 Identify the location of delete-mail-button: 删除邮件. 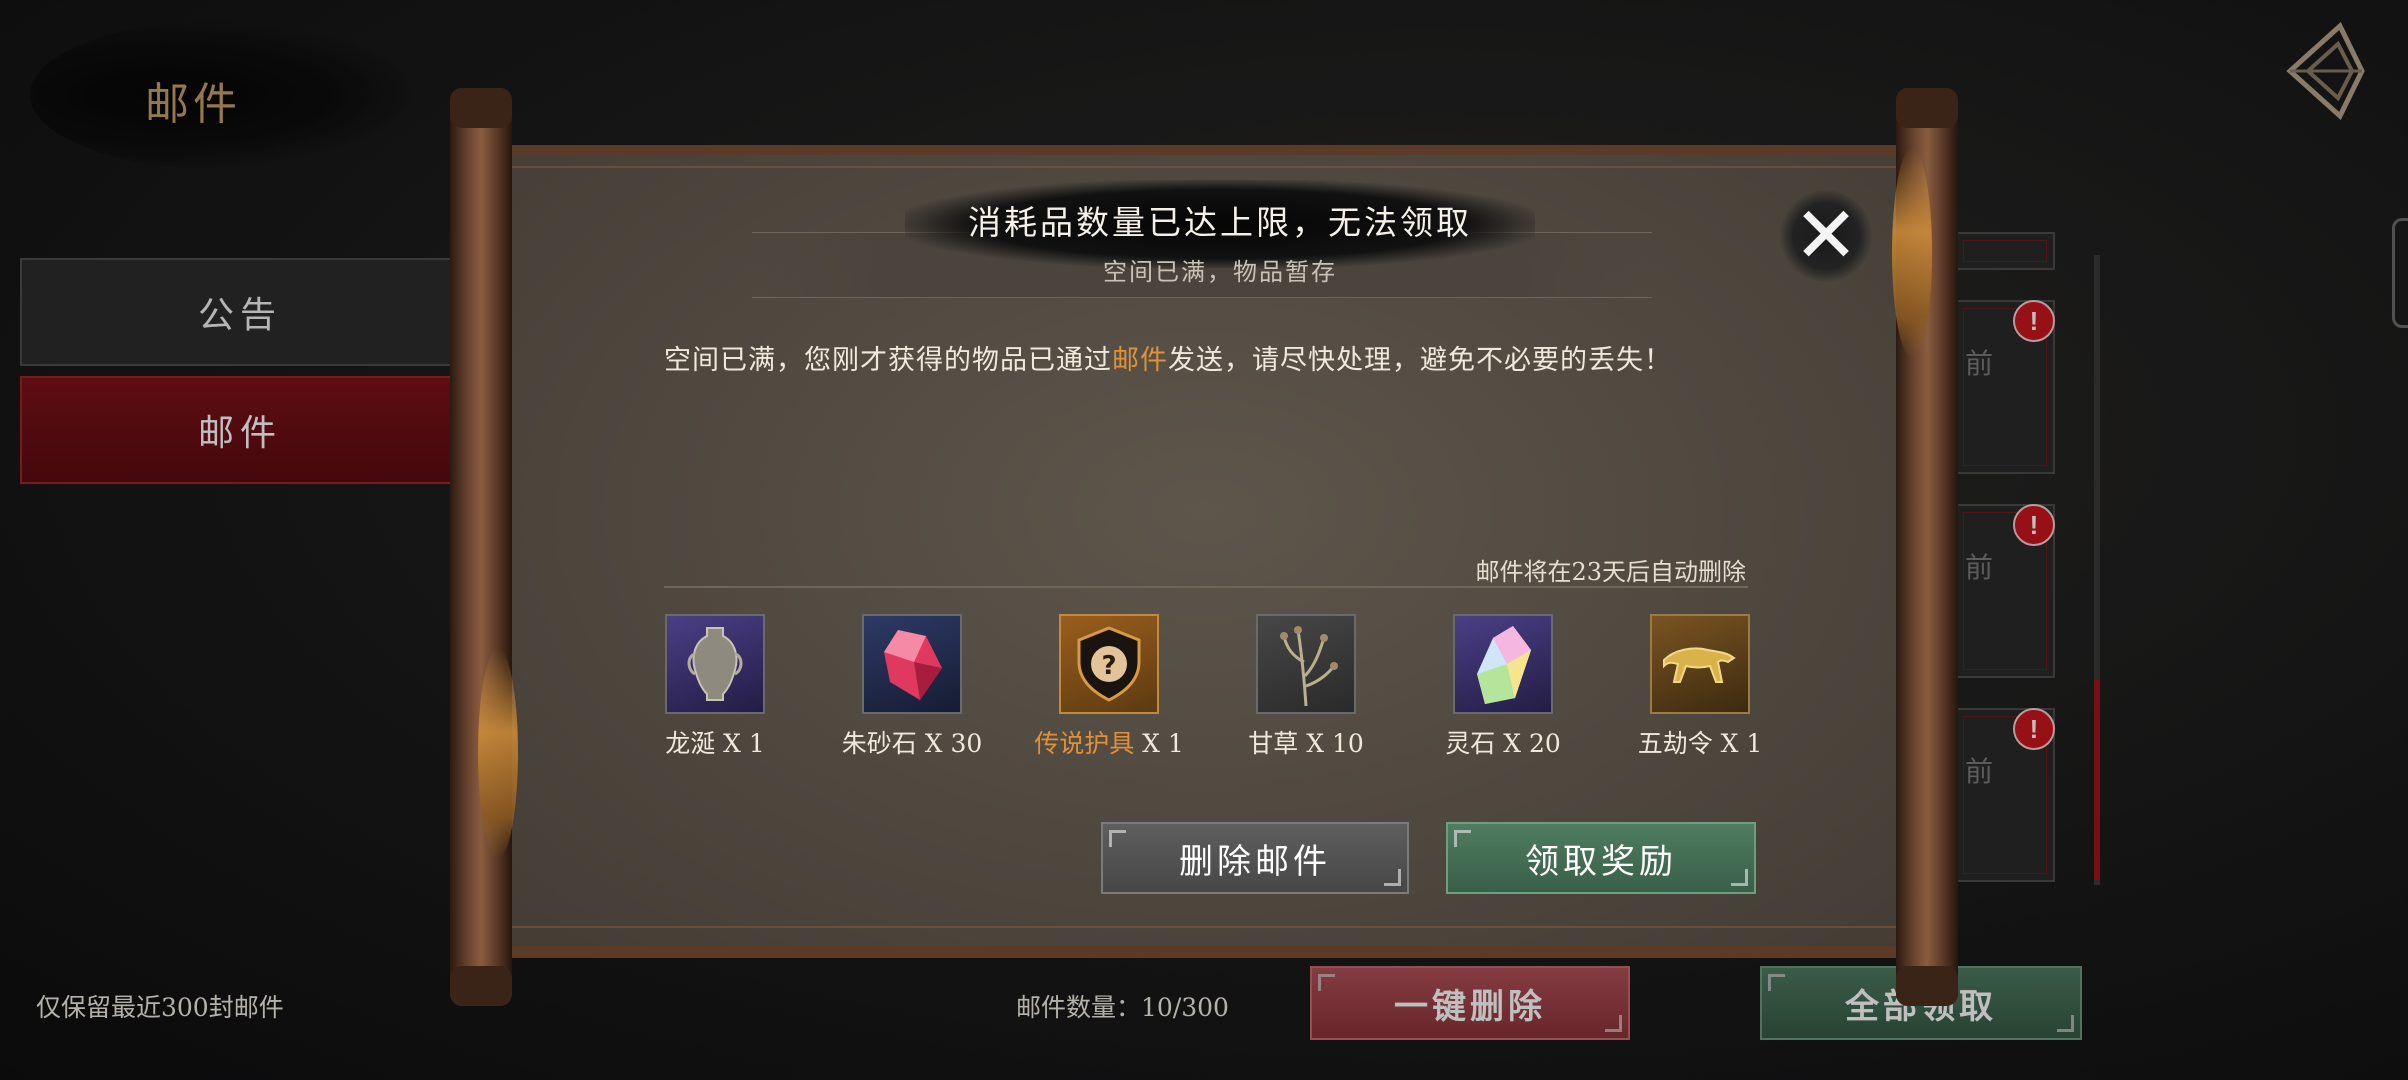
(1255, 858).